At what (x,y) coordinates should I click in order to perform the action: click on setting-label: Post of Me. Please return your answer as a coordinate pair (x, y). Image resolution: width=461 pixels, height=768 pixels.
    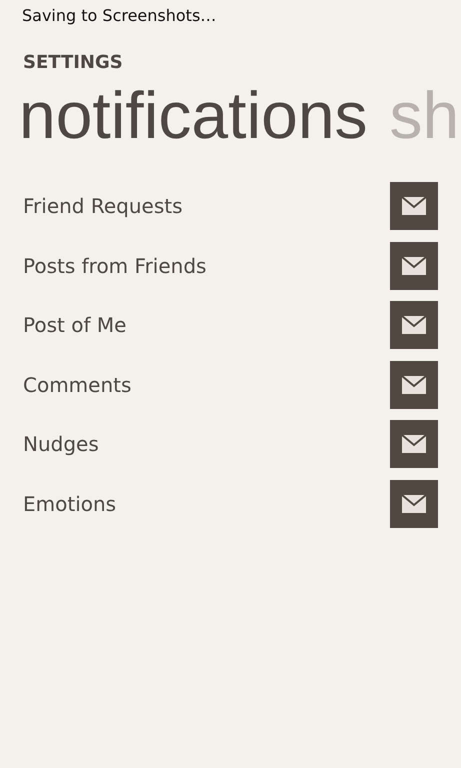
    Looking at the image, I should click on (74, 325).